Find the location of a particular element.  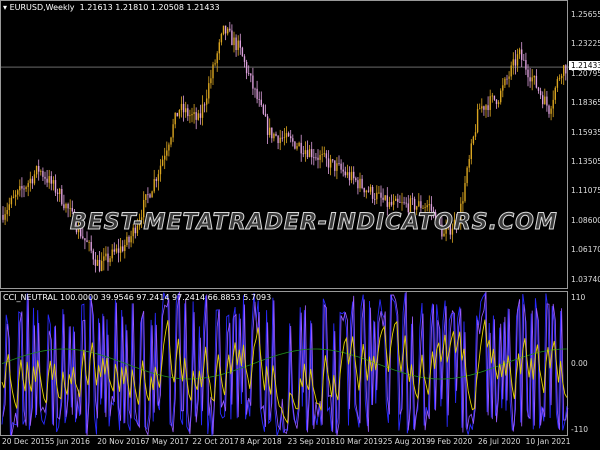

time-tick: 10 Mar 2019 is located at coordinates (359, 441).